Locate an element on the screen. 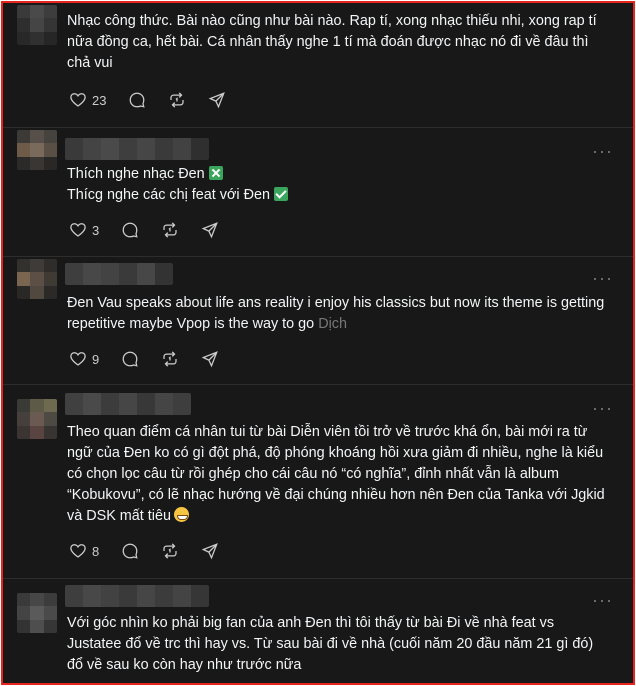  like-button: 23 is located at coordinates (87, 100).